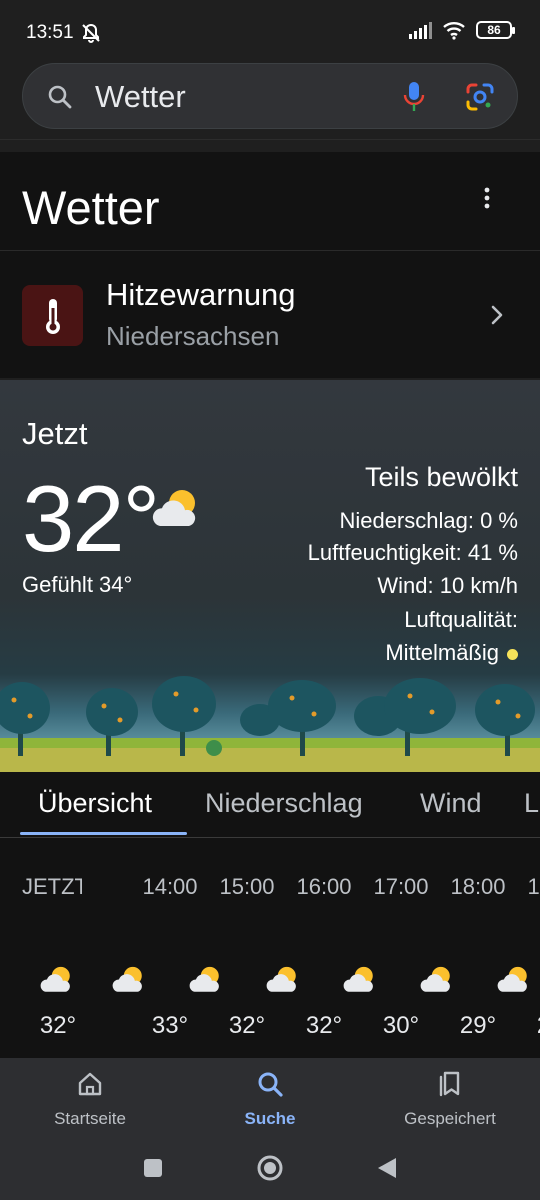  I want to click on hour-temp: 33°, so click(170, 1025).